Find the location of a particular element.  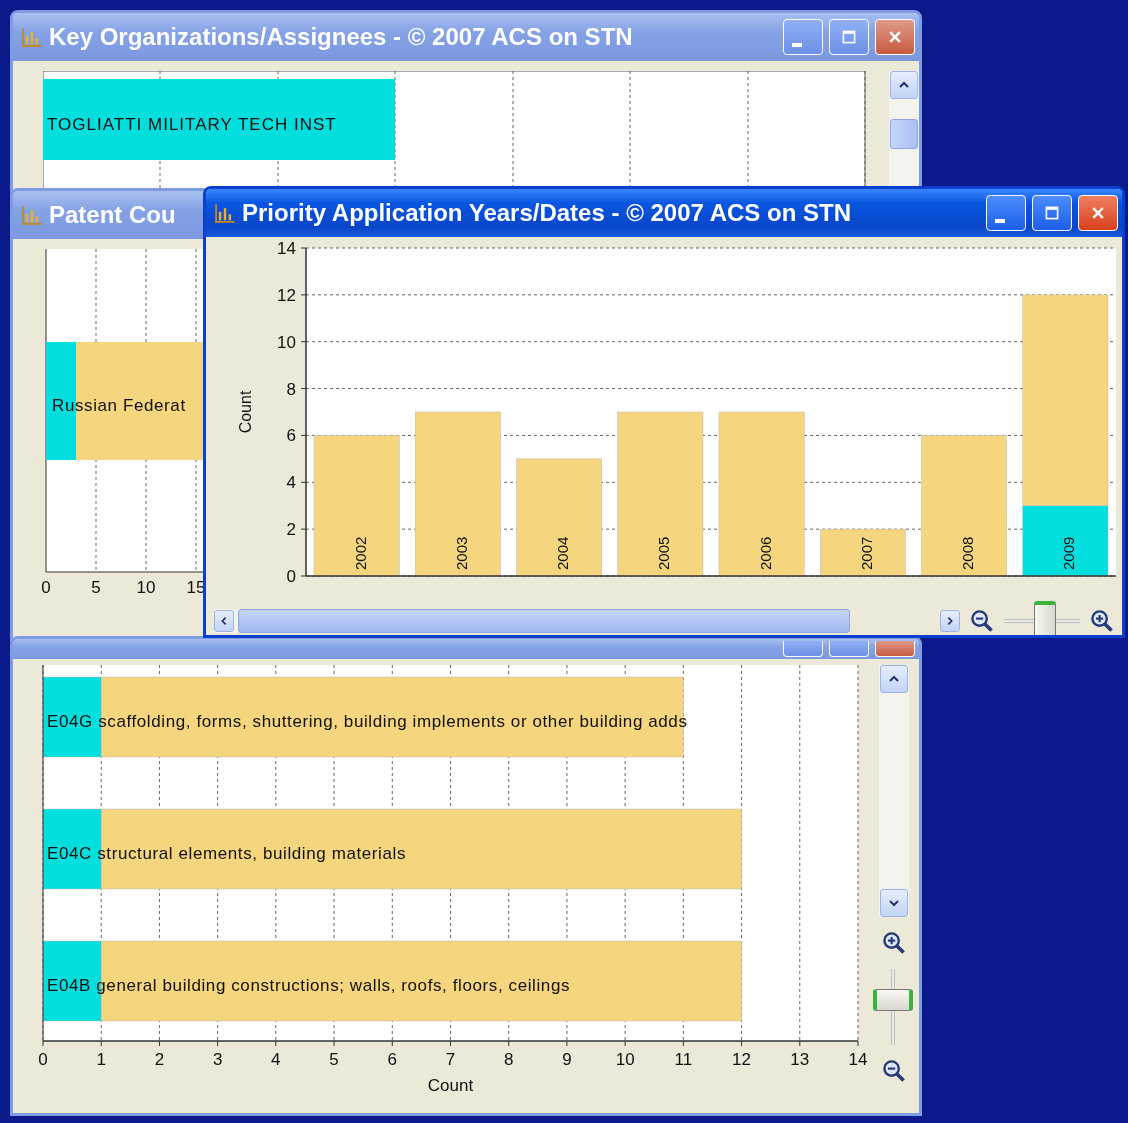

x-tick-label: 4 is located at coordinates (276, 1059).